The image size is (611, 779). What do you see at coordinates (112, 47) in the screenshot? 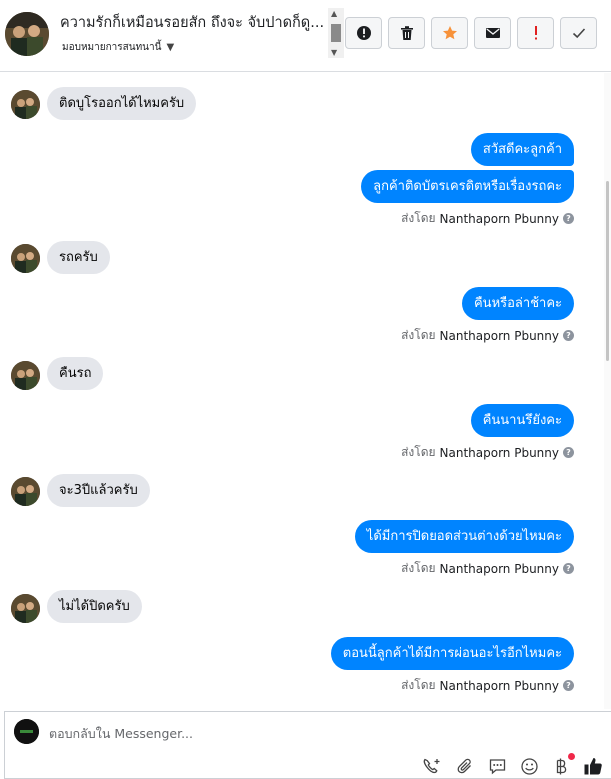
I see `assign-label: มอบหมายการสนทนานี้` at bounding box center [112, 47].